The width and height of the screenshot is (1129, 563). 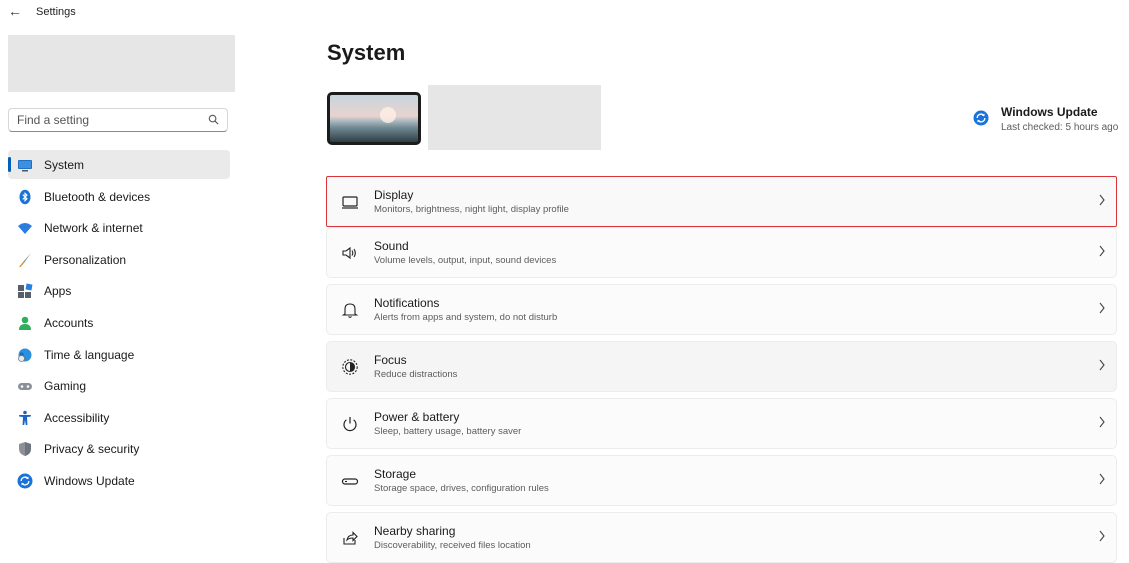 What do you see at coordinates (374, 118) in the screenshot?
I see `device-wallpaper-thumbnail` at bounding box center [374, 118].